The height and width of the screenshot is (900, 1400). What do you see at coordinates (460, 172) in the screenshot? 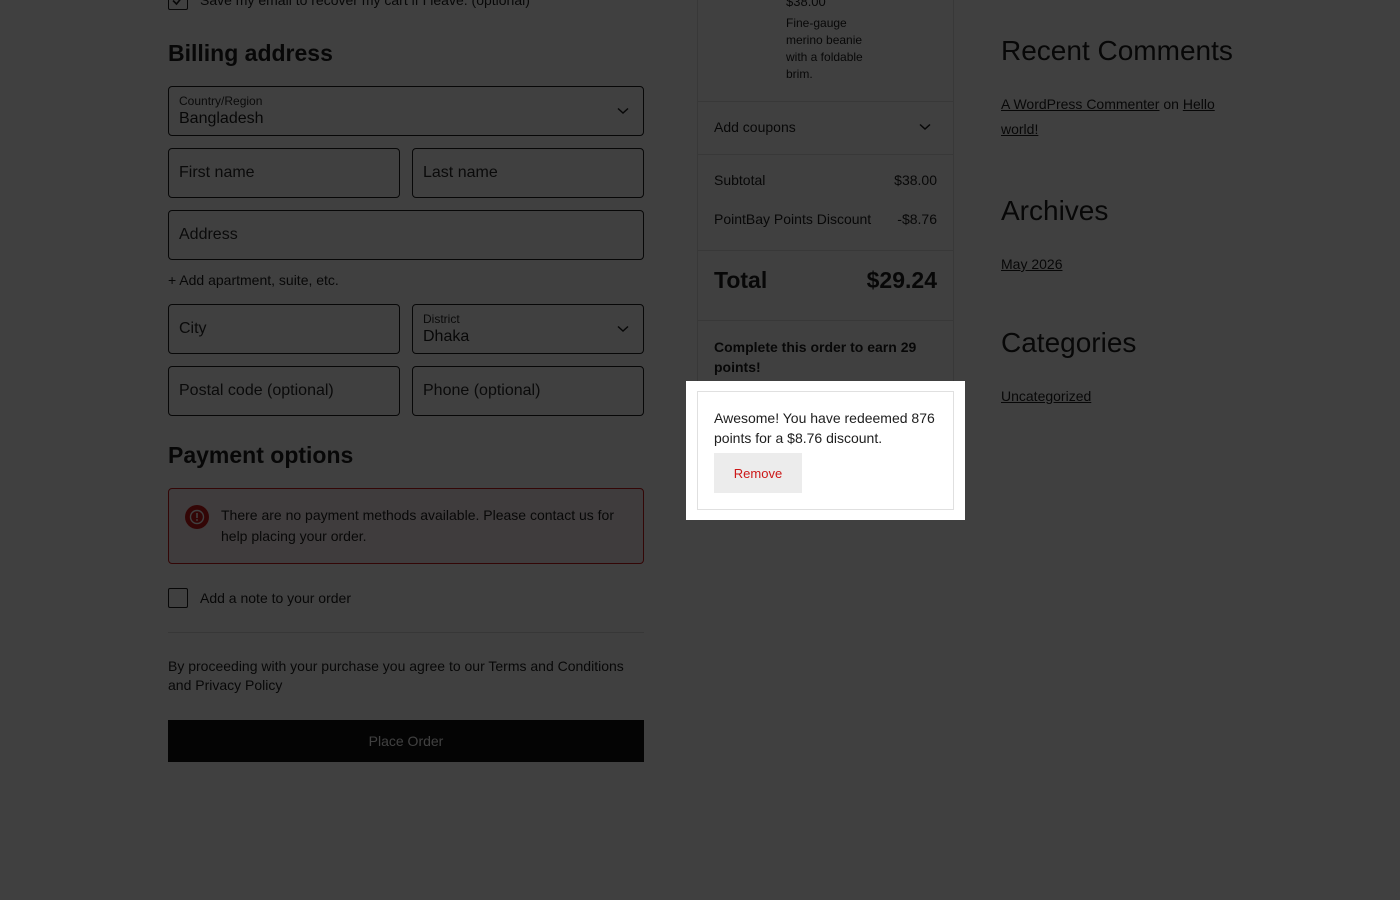
I see `last-name-placeholder: Last name` at bounding box center [460, 172].